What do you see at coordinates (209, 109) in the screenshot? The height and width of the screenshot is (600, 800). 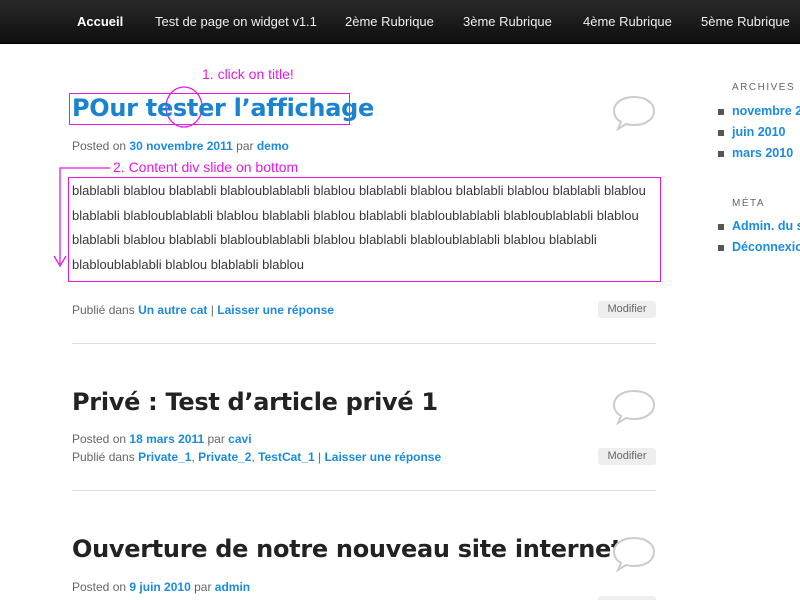 I see `annotation-title-box` at bounding box center [209, 109].